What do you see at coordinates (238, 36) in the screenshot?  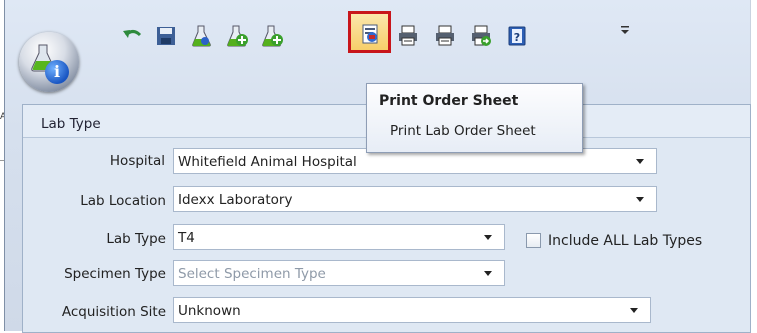 I see `add-lab-icon` at bounding box center [238, 36].